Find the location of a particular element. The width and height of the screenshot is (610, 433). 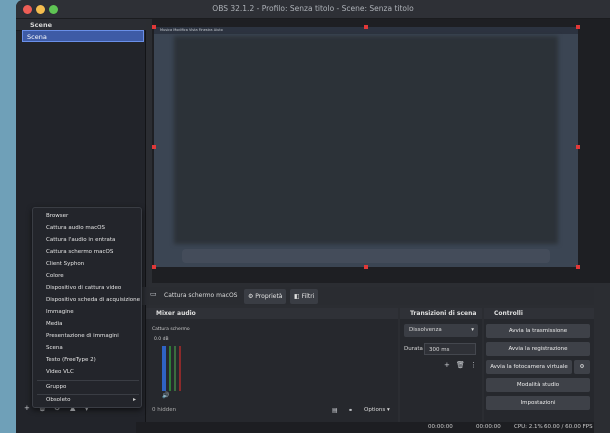

fps-readout: 60.00 / 60.00 FPS is located at coordinates (568, 427).